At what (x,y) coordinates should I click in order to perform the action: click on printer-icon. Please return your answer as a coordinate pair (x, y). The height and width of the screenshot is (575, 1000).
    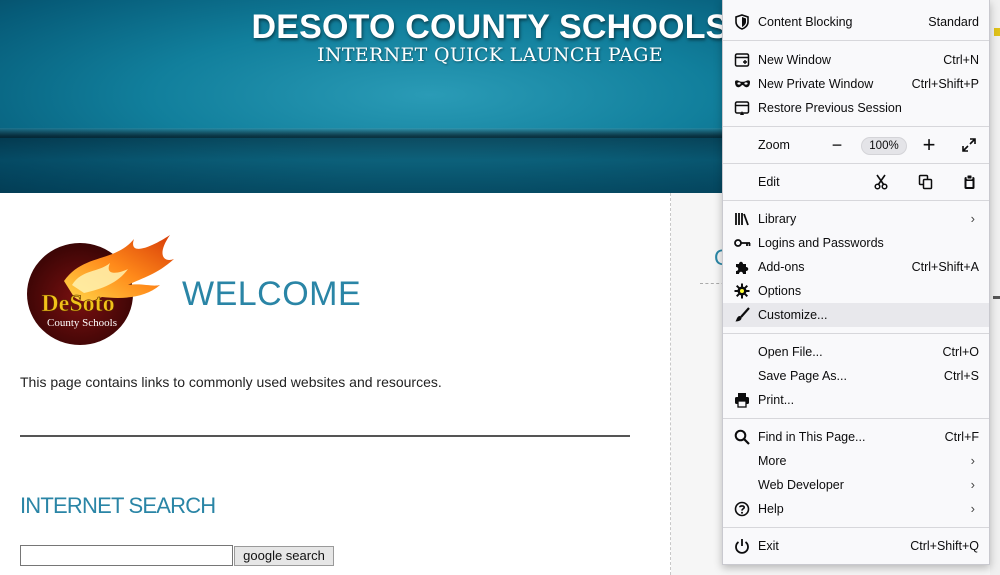
    Looking at the image, I should click on (742, 400).